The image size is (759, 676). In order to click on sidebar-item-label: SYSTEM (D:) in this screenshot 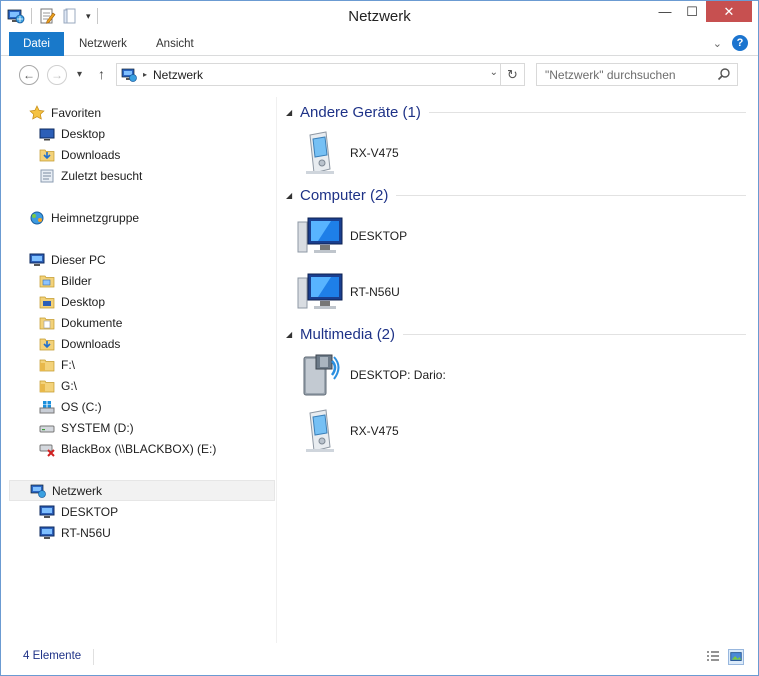, I will do `click(97, 427)`.